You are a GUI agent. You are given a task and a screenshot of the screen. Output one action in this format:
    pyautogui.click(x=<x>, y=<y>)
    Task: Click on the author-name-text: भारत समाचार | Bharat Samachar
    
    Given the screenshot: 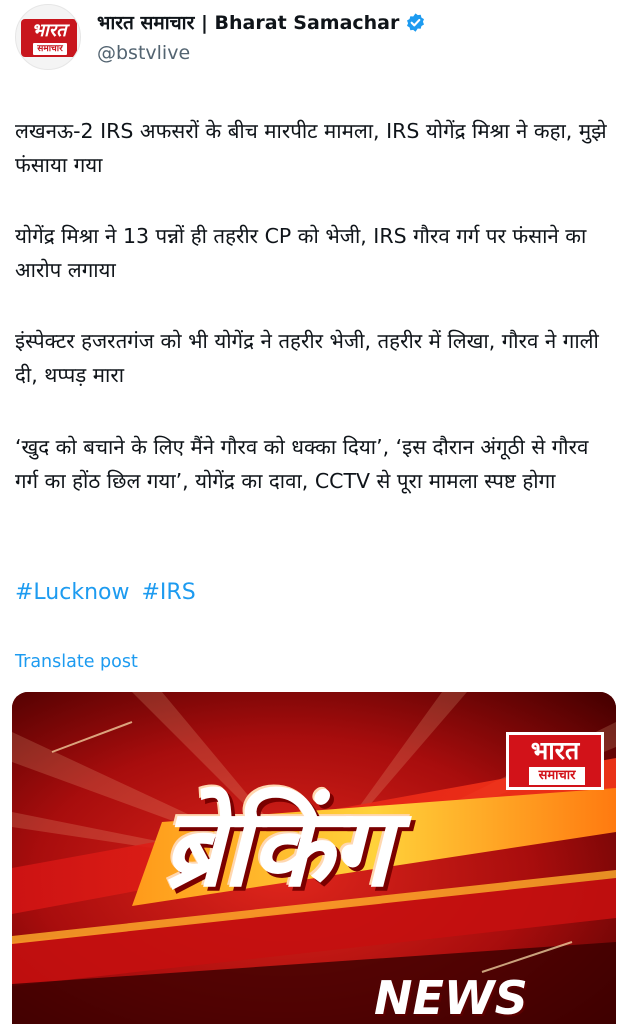 What is the action you would take?
    pyautogui.click(x=248, y=23)
    